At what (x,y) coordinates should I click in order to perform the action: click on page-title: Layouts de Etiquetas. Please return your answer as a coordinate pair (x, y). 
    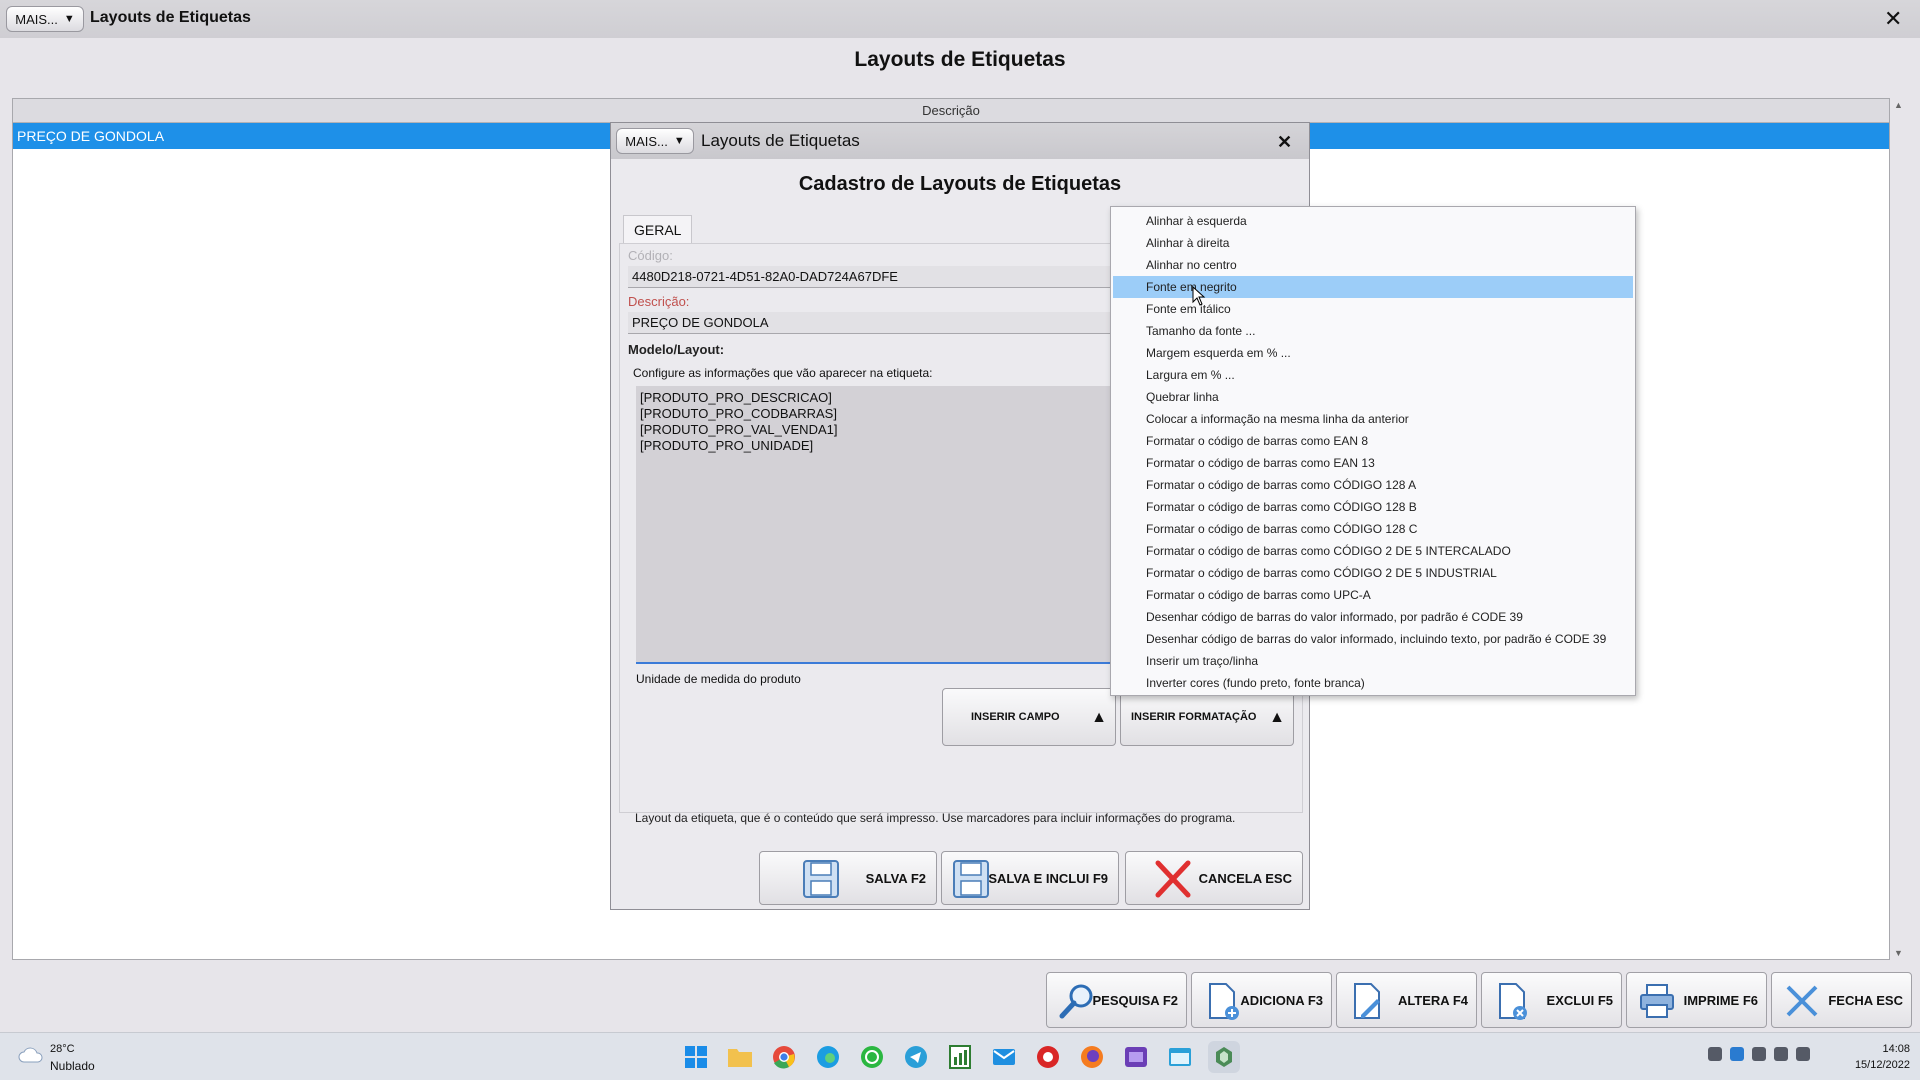
    Looking at the image, I should click on (960, 59).